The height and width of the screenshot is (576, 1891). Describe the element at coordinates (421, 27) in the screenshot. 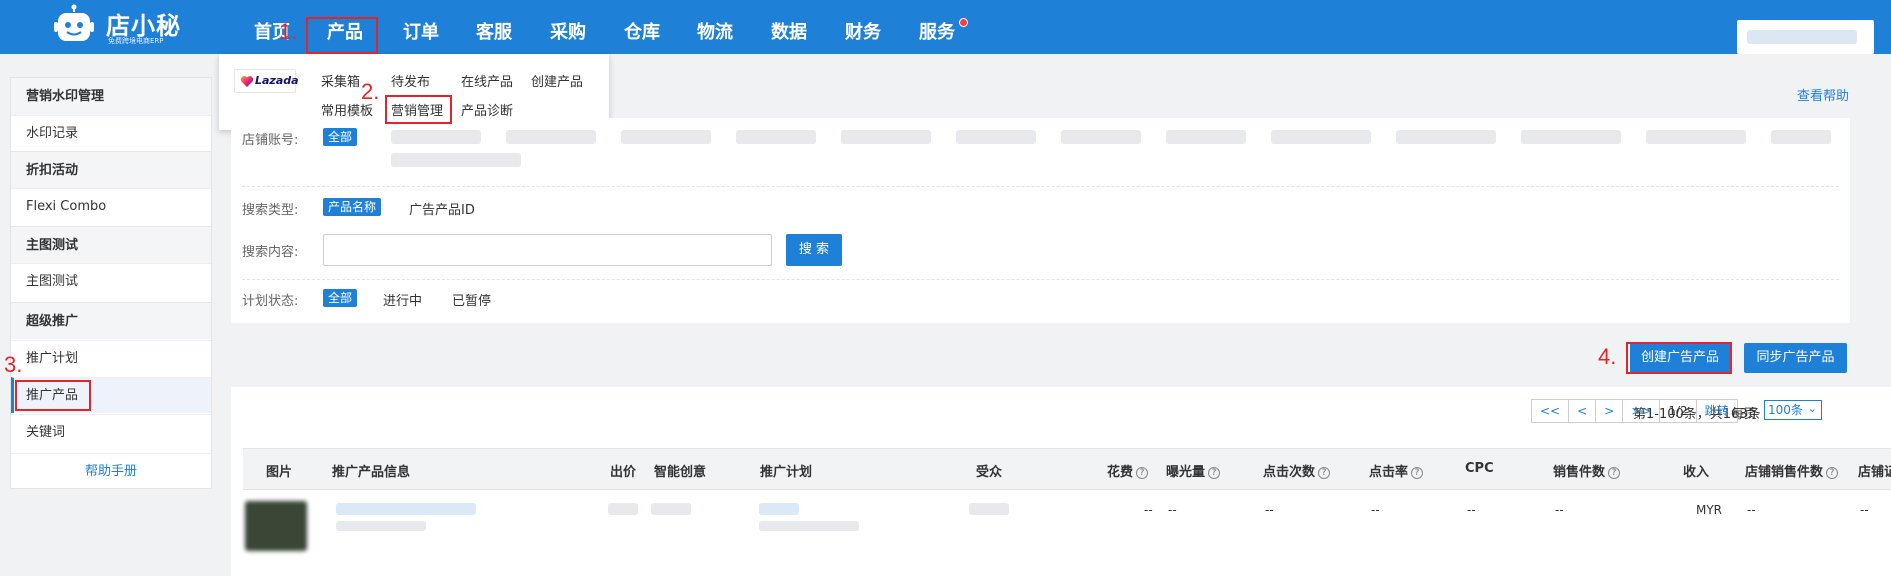

I see `nav-orders: 订单` at that location.